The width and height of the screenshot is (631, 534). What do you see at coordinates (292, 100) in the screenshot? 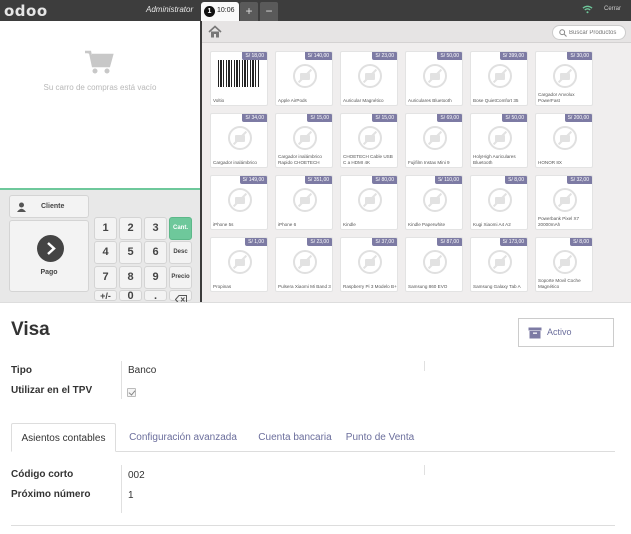
I see `product-name: Apple AirPods` at bounding box center [292, 100].